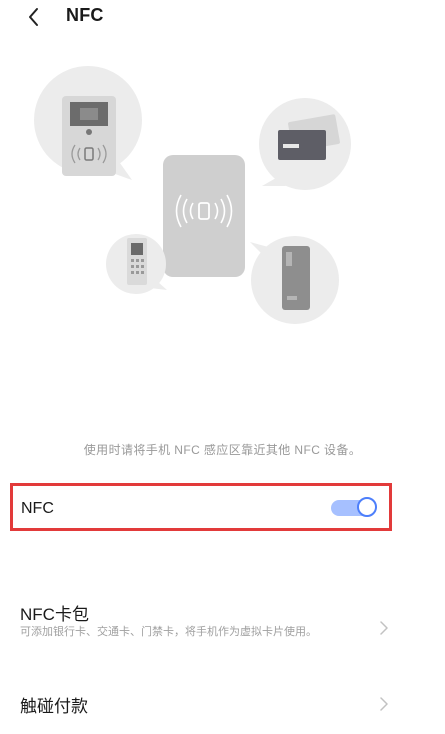 This screenshot has height=734, width=445. I want to click on nfc-toggle-row: NFC, so click(201, 507).